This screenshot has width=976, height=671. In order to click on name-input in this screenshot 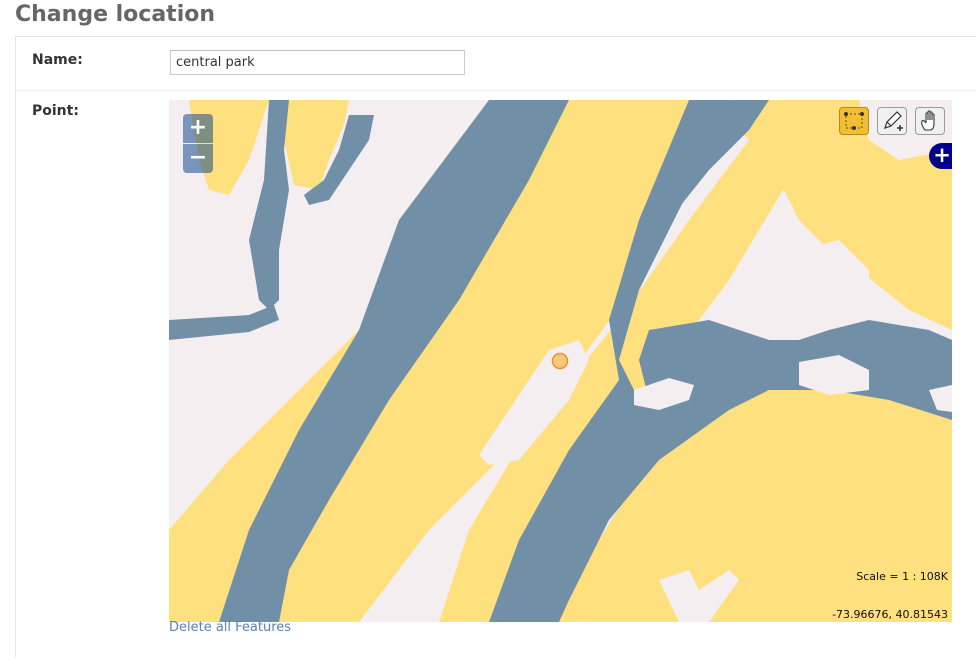, I will do `click(317, 62)`.